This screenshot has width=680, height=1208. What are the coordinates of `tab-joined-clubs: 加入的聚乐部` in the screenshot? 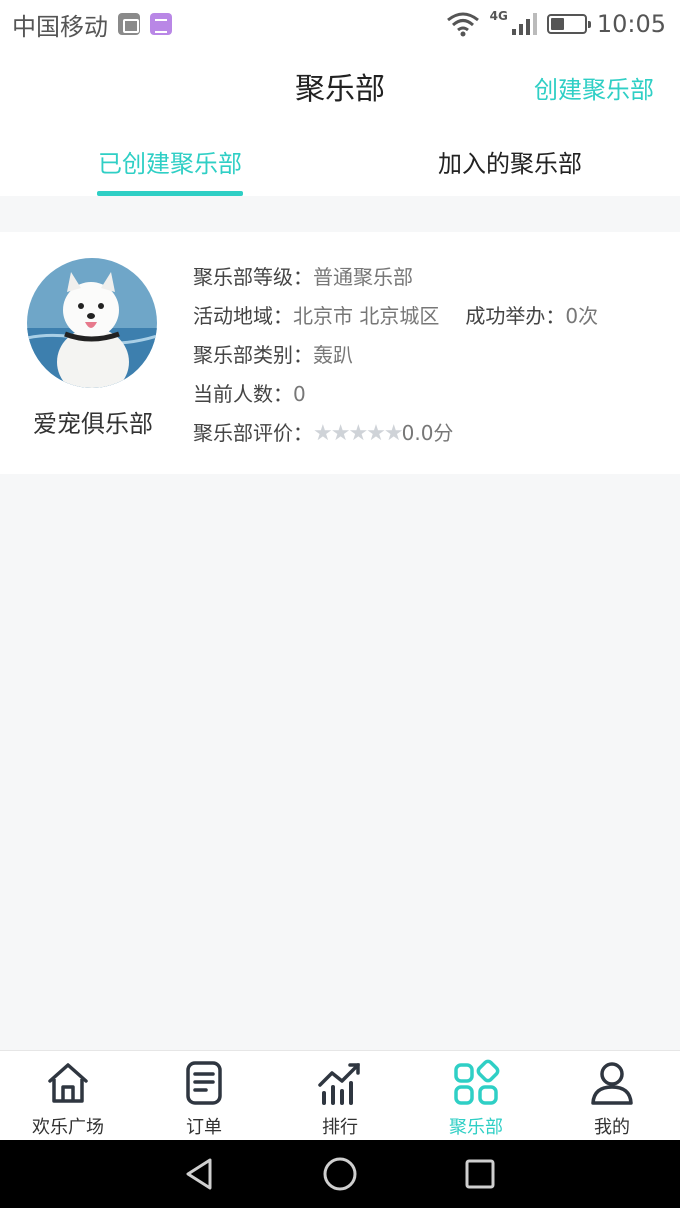 It's located at (510, 160).